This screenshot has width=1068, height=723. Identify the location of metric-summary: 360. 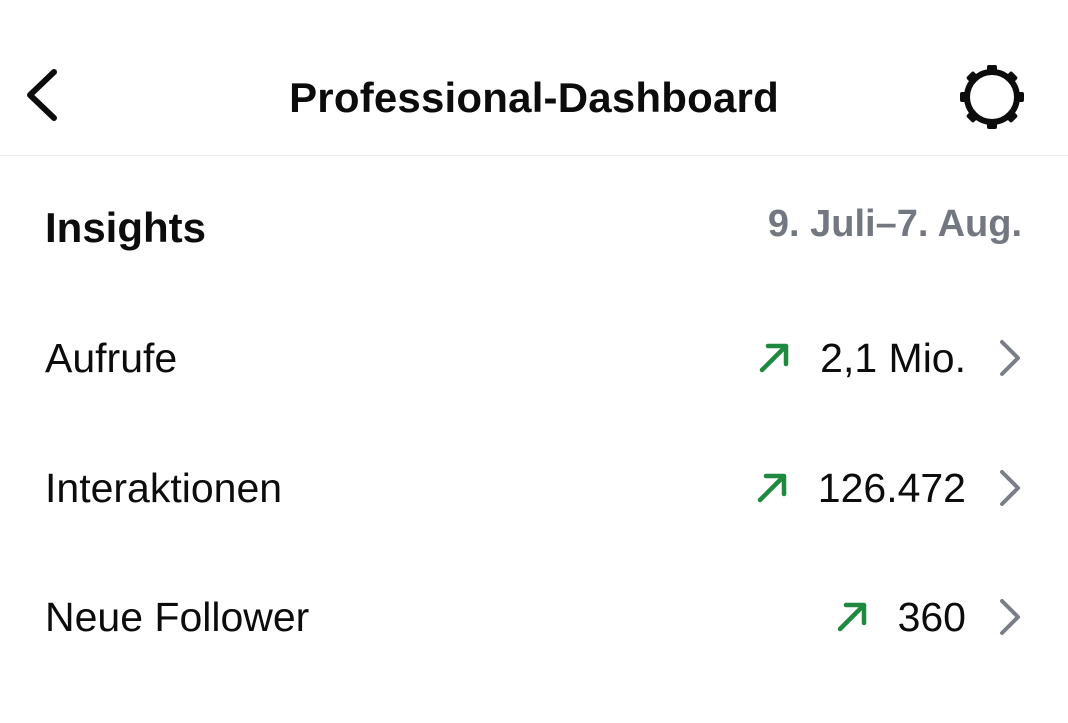
(928, 617).